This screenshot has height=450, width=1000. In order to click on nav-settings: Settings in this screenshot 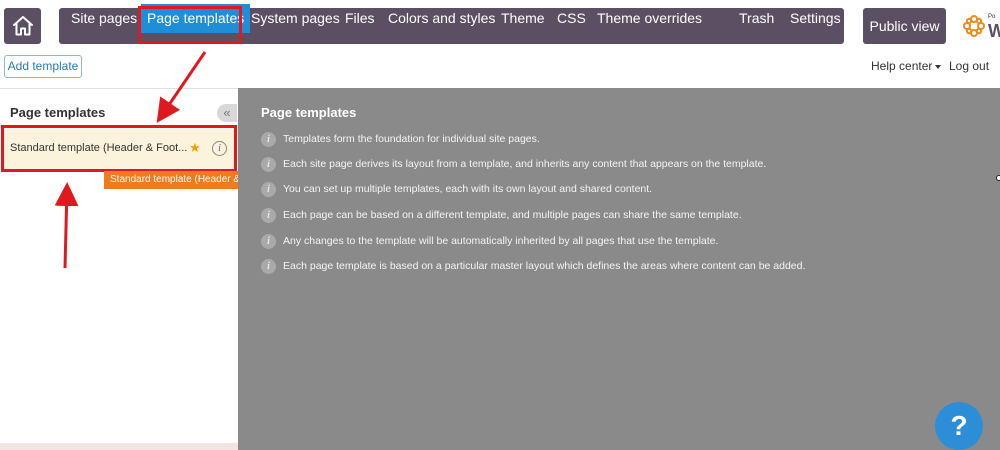, I will do `click(815, 18)`.